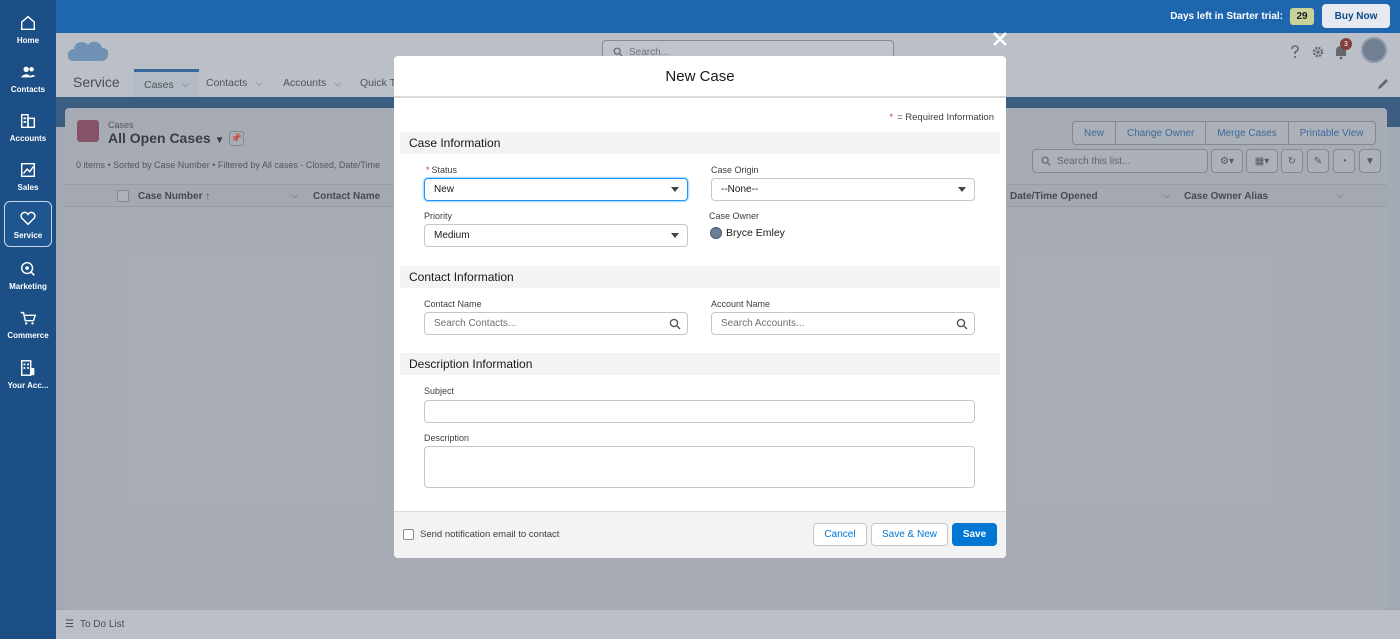 The width and height of the screenshot is (1400, 639). I want to click on section-description-information: Description Information, so click(700, 364).